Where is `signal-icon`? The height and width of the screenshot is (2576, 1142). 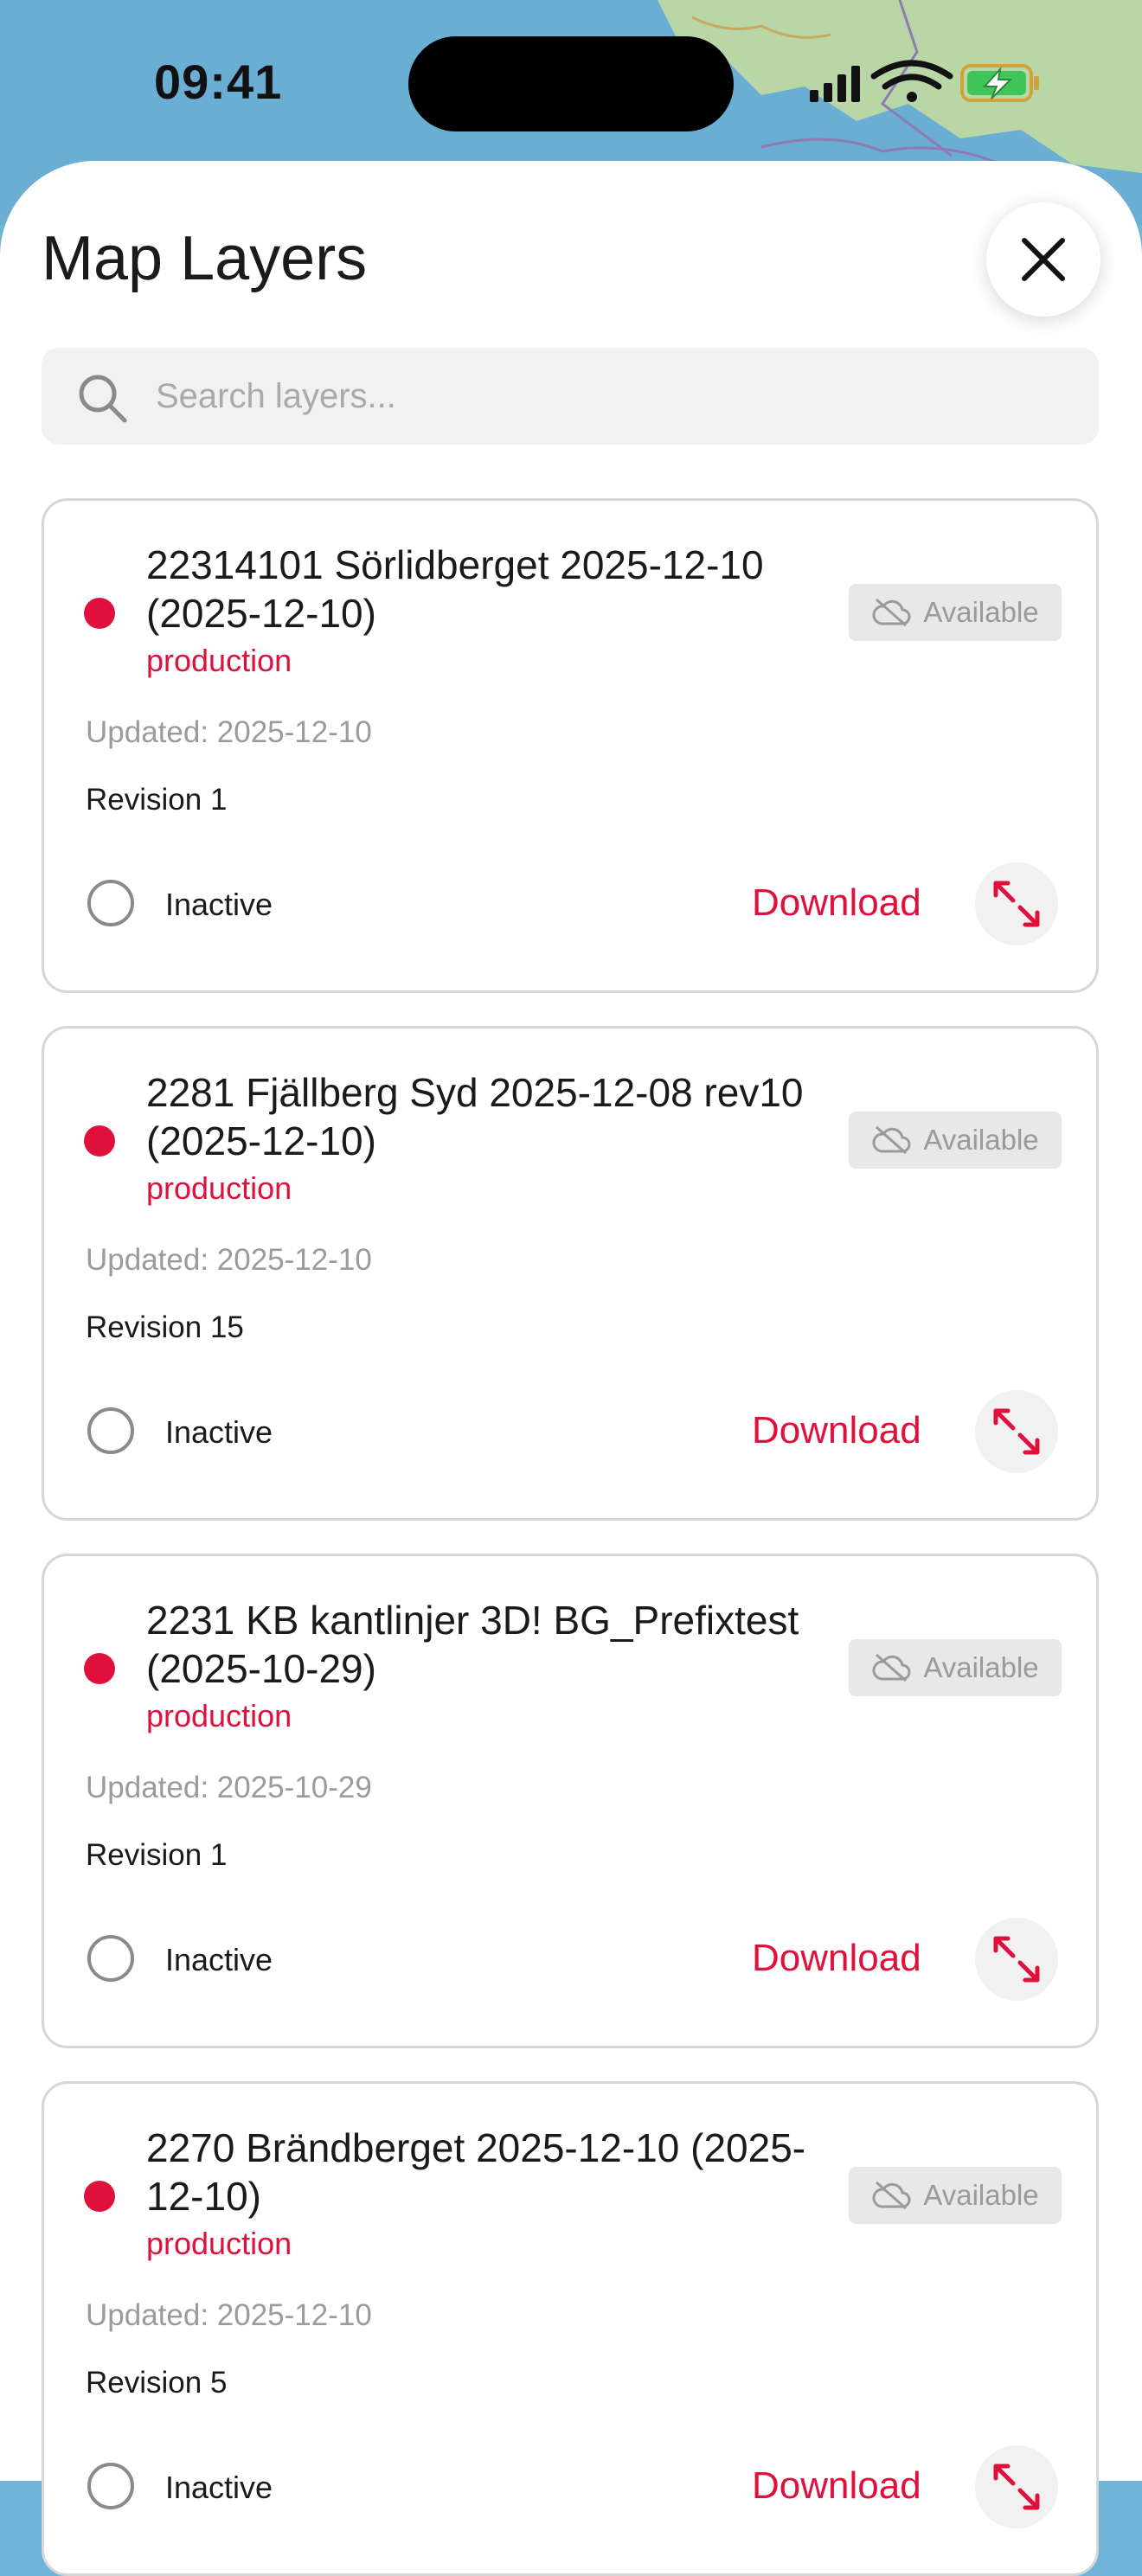 signal-icon is located at coordinates (835, 84).